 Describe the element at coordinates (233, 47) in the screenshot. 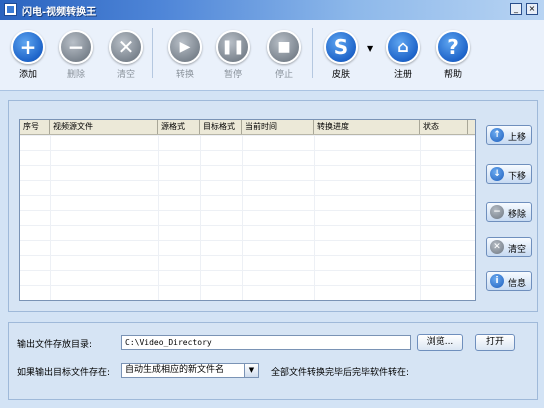

I see `pause-icon: ❚❚` at that location.